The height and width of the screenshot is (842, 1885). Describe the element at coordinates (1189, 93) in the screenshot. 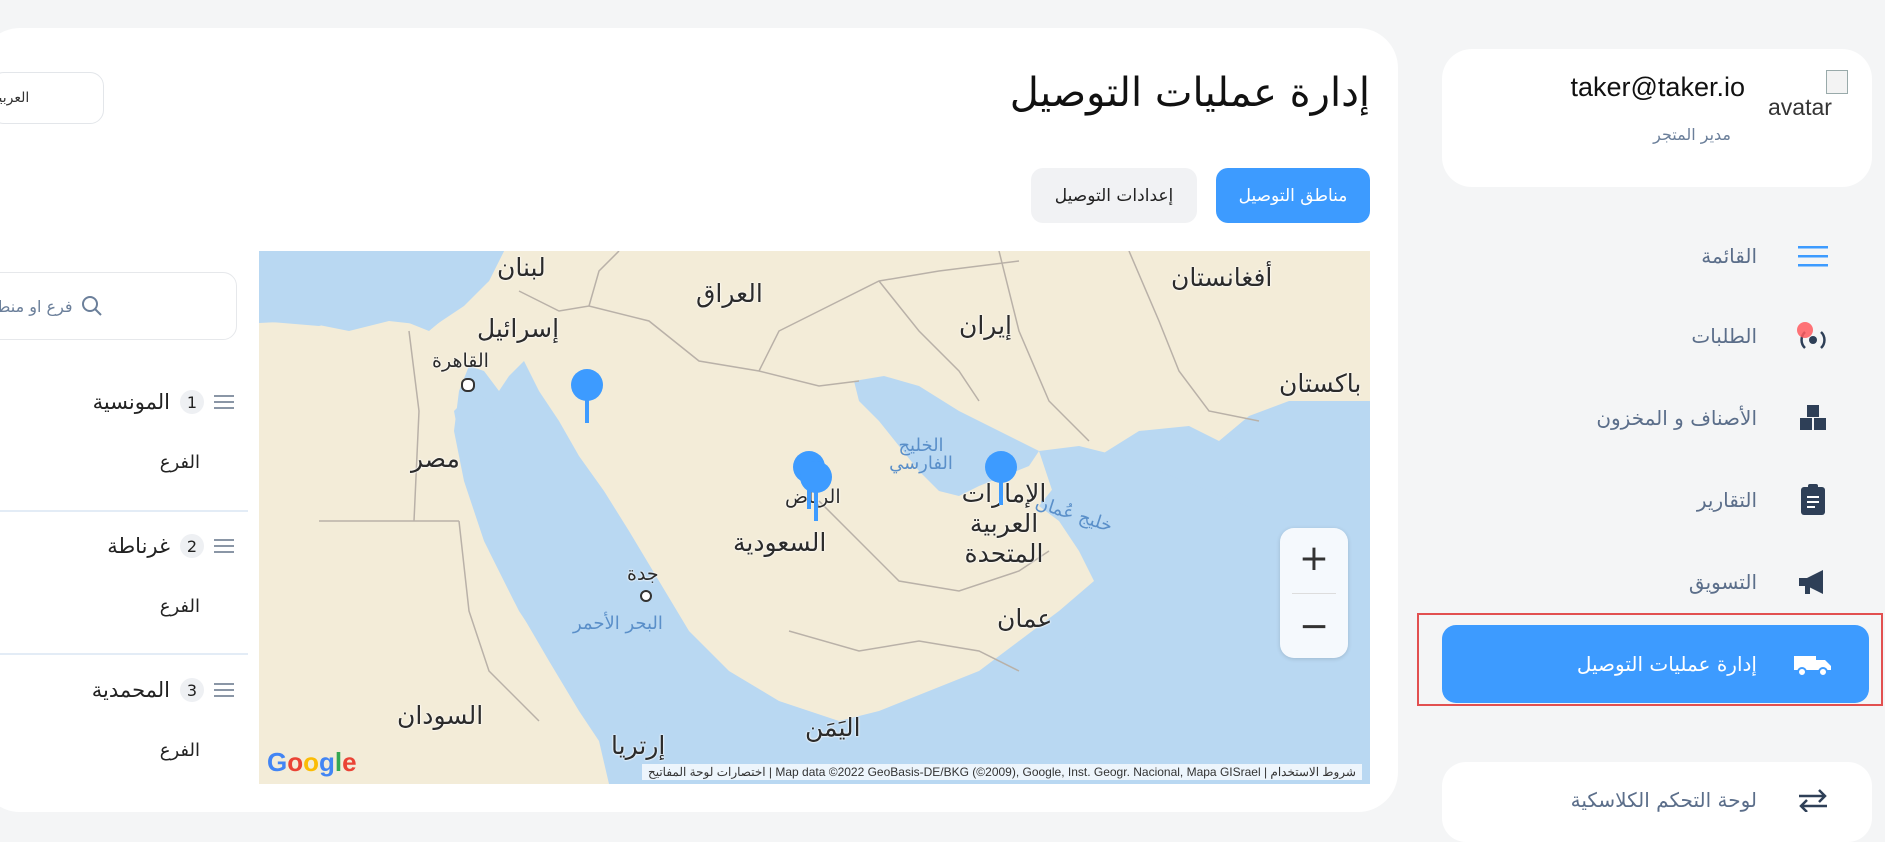

I see `page-title: إدارة عمليات التوصيل` at that location.